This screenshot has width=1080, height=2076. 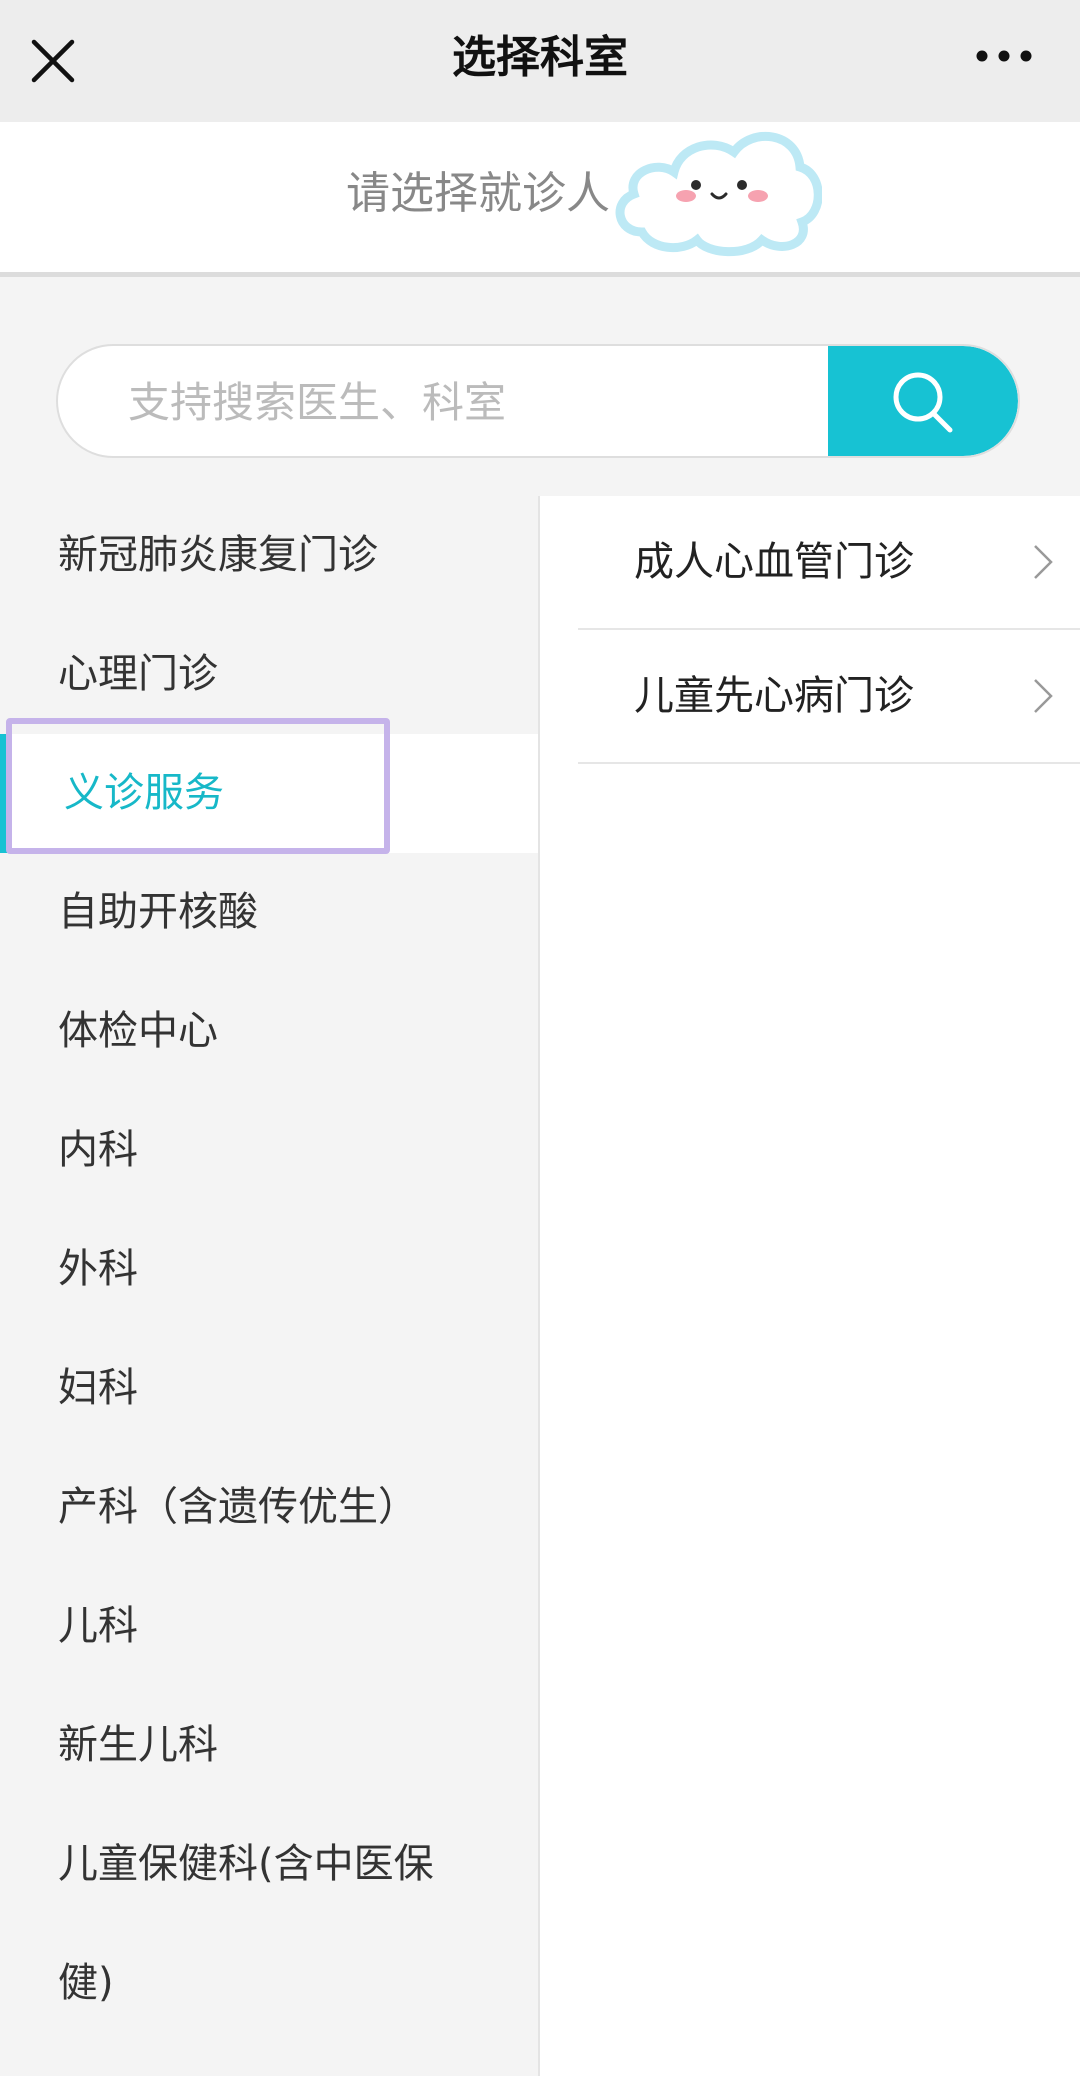 I want to click on patient-selector-label: 请选择就诊人, so click(x=478, y=193).